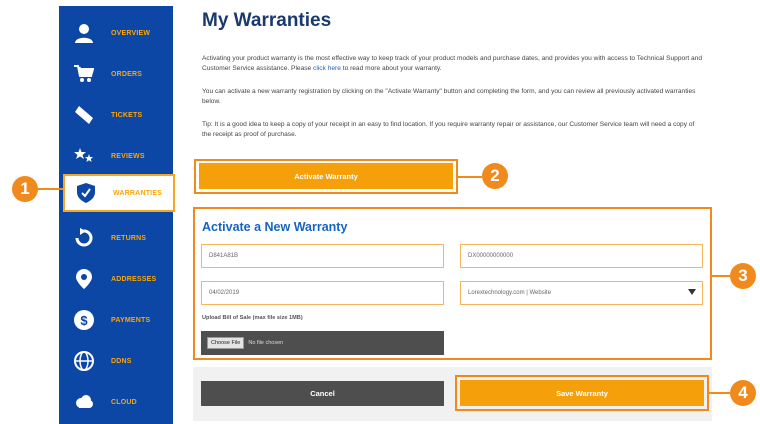 The width and height of the screenshot is (760, 424). I want to click on purchase-source-value: Lorextechnology.com | Website, so click(510, 293).